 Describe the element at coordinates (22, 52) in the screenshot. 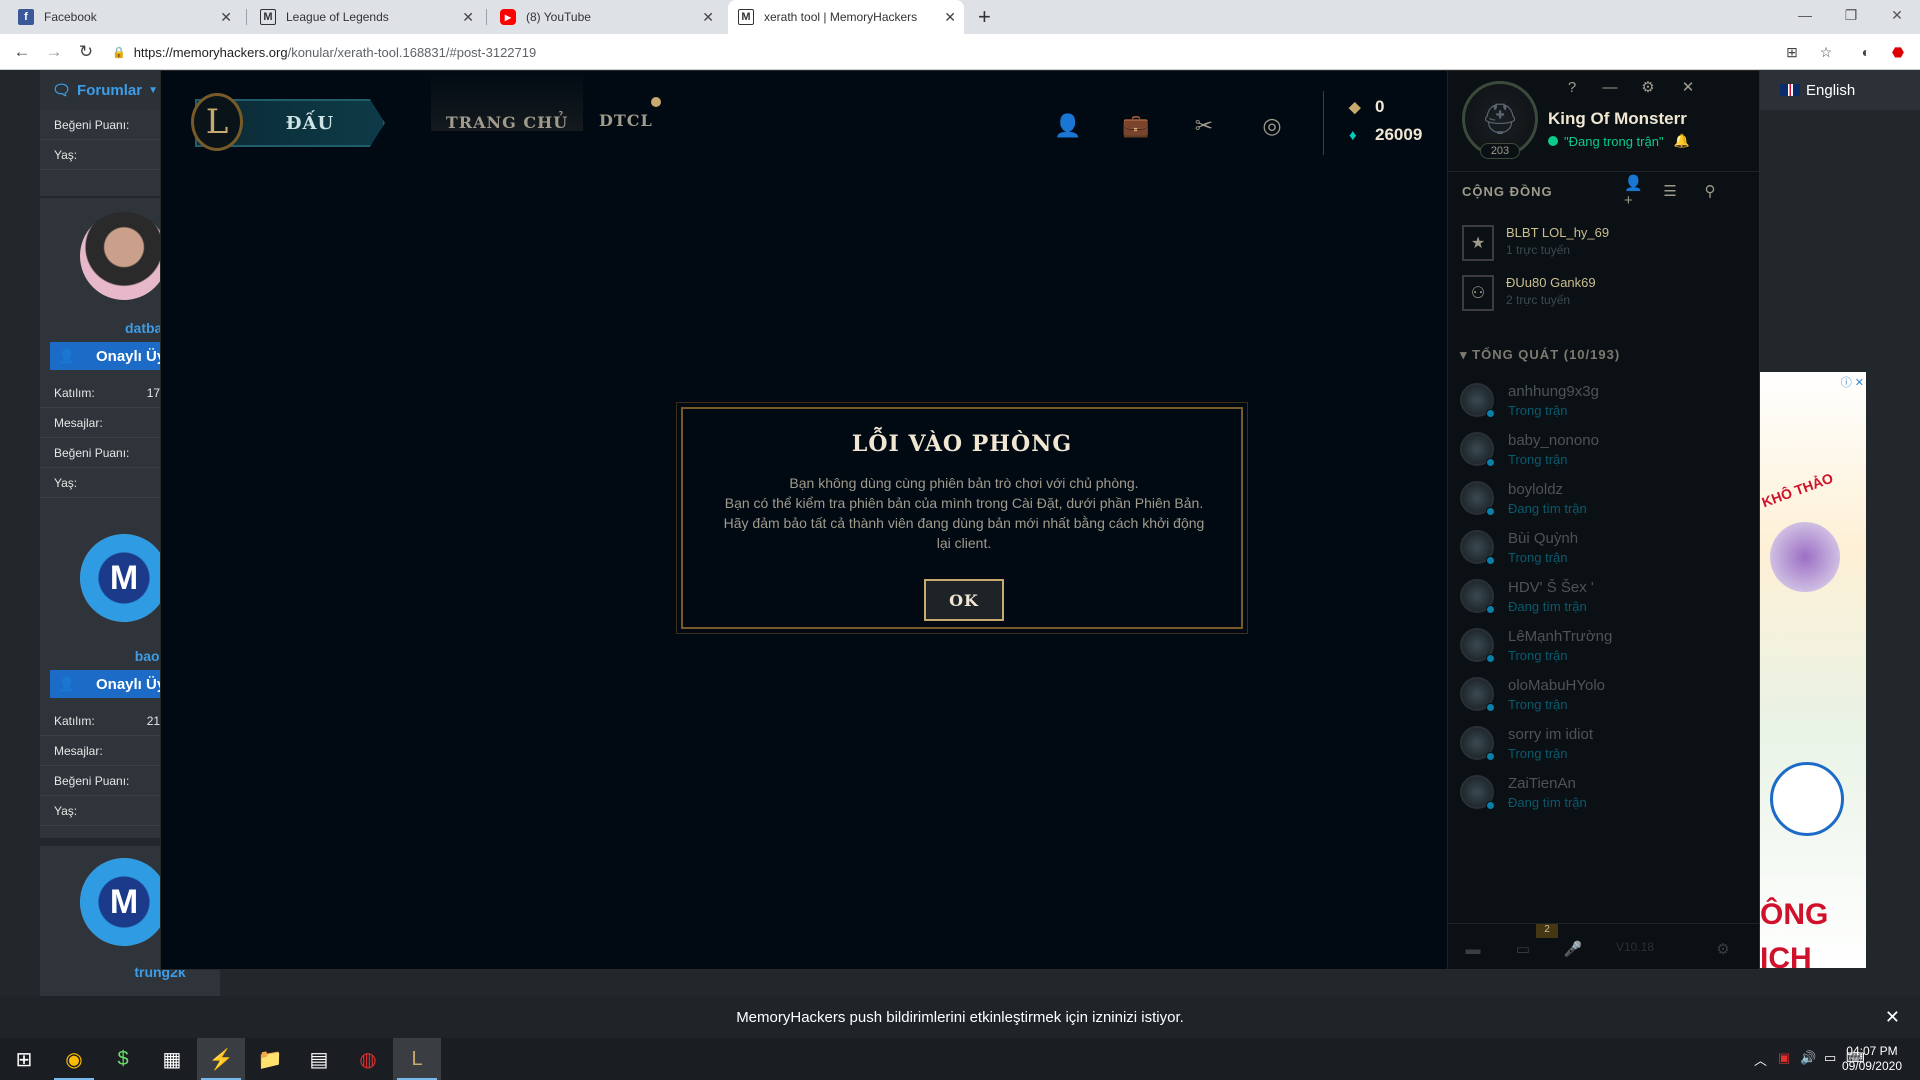

I see `back-button: ←` at that location.